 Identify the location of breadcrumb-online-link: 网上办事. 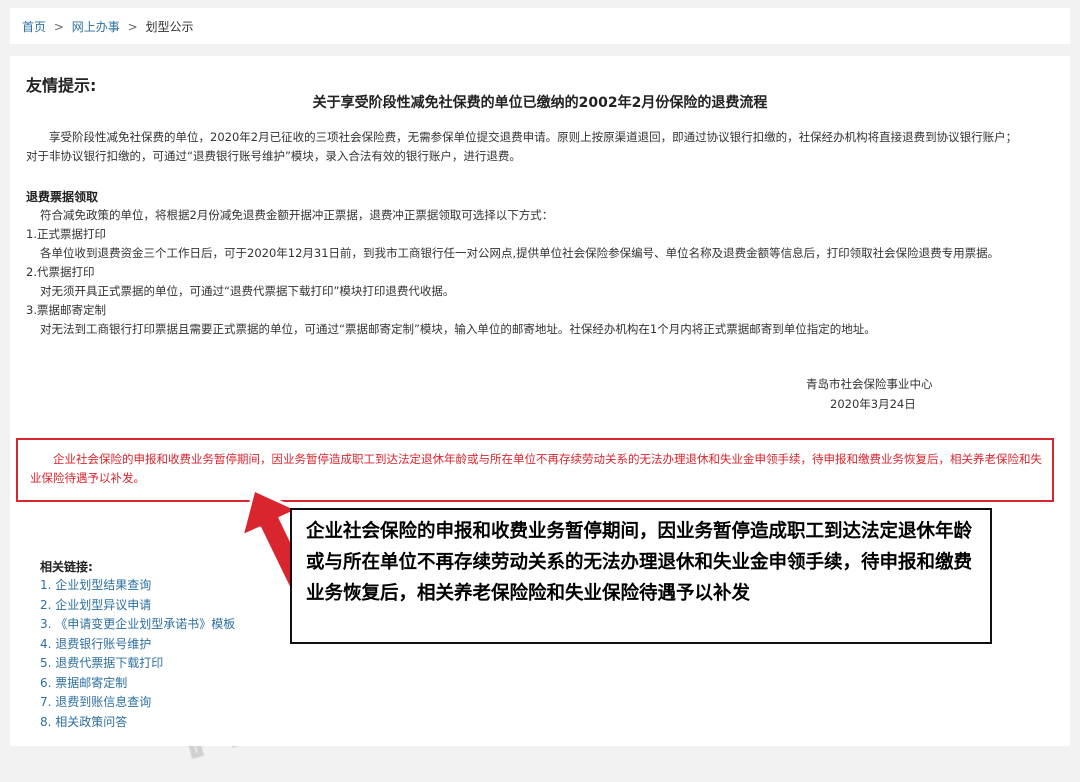
(96, 27).